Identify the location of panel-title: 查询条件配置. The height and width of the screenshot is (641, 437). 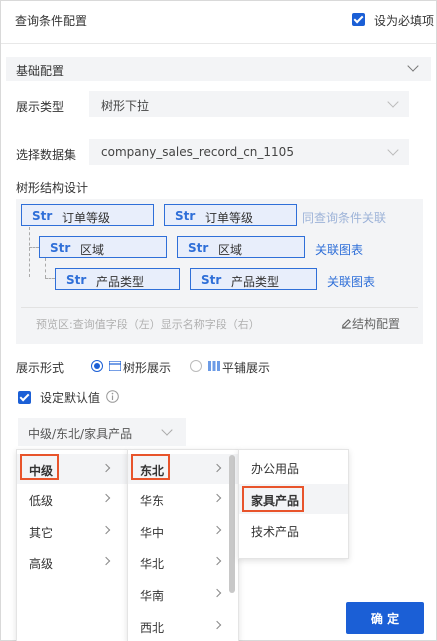
(51, 21).